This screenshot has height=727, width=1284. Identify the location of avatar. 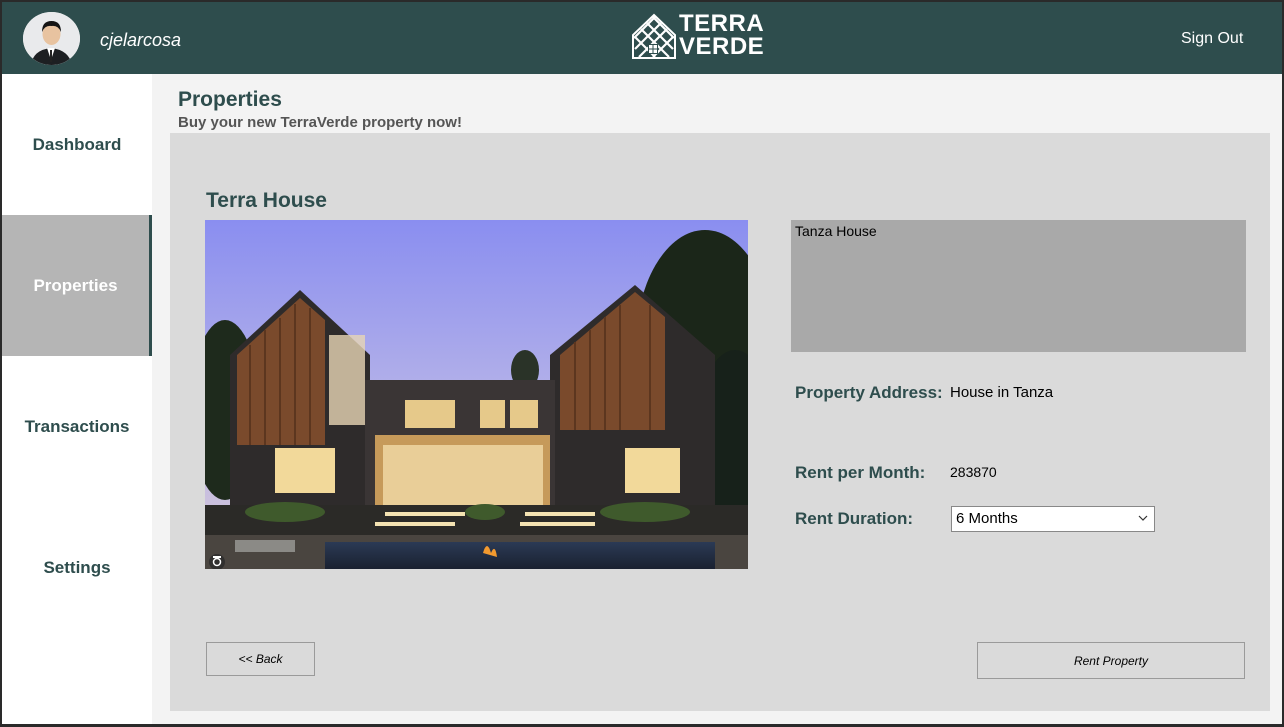
(51, 38).